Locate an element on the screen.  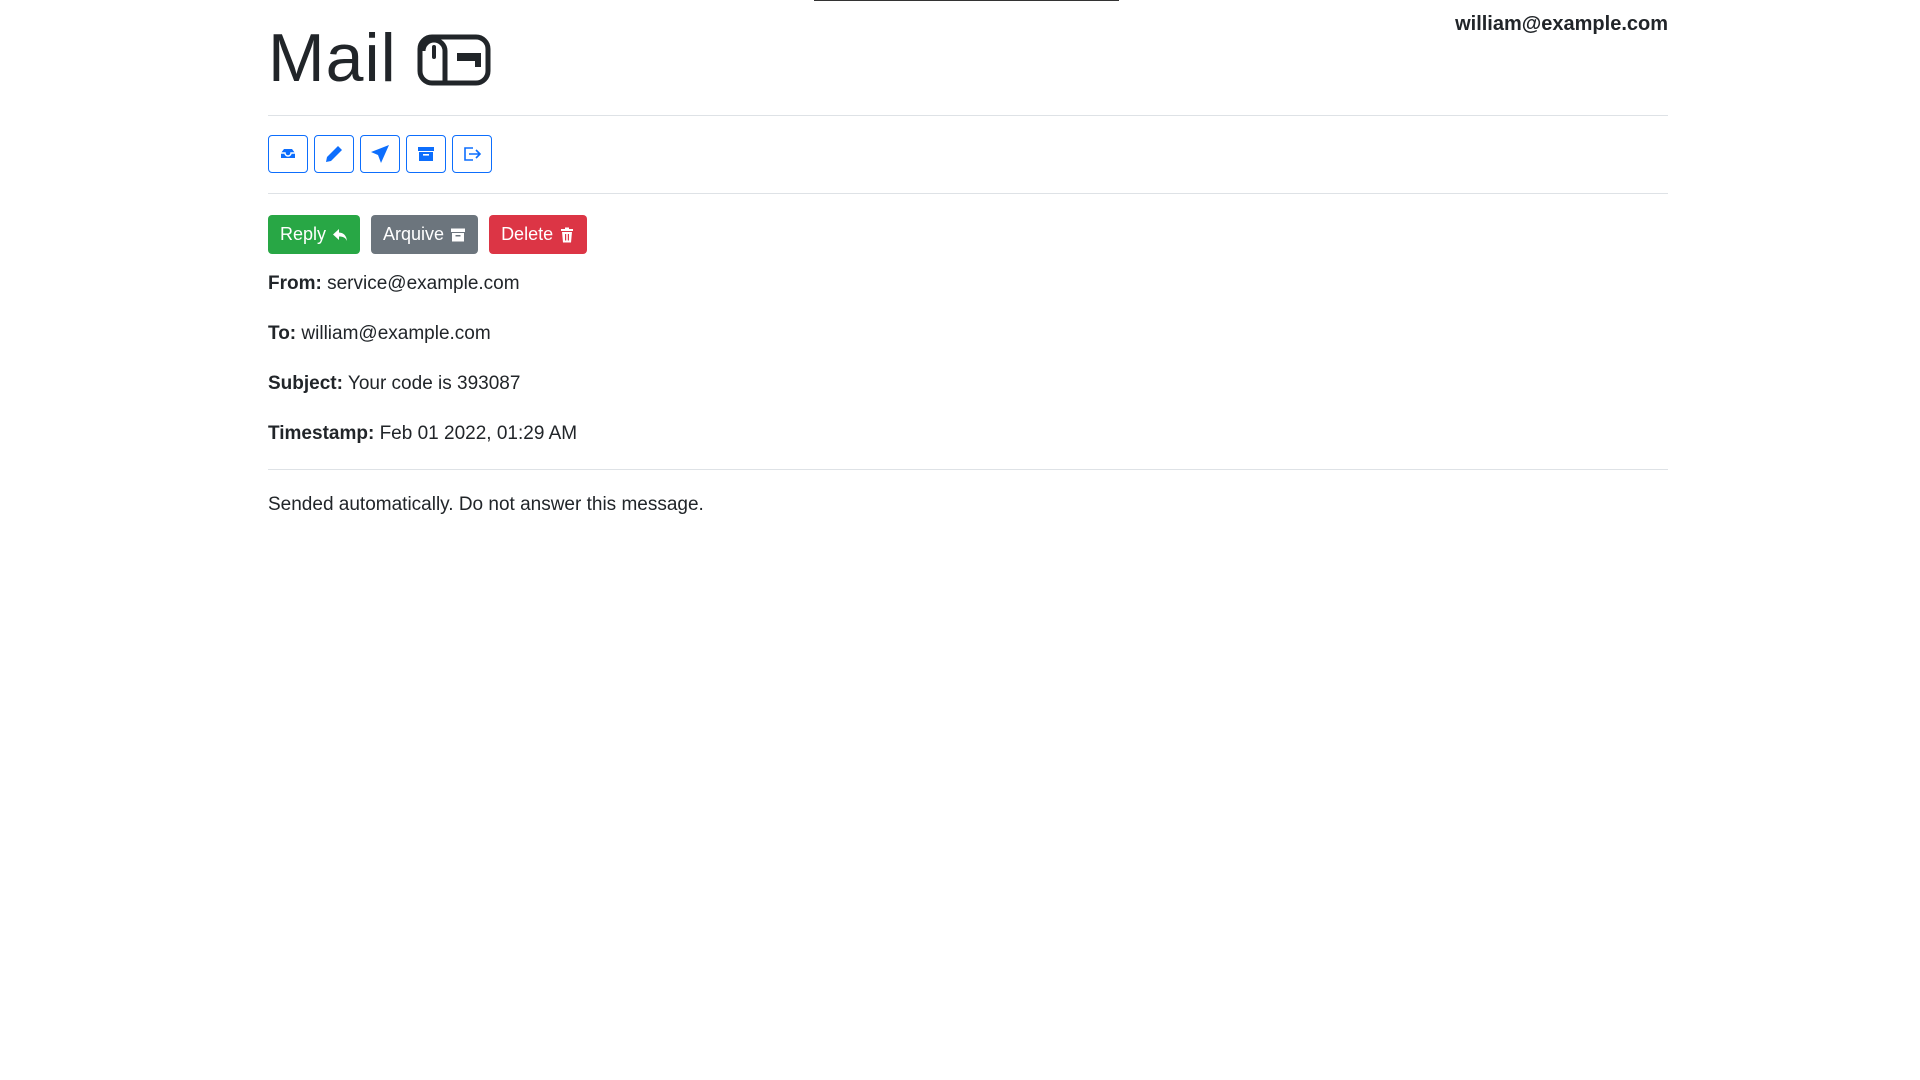
logout-button is located at coordinates (472, 154).